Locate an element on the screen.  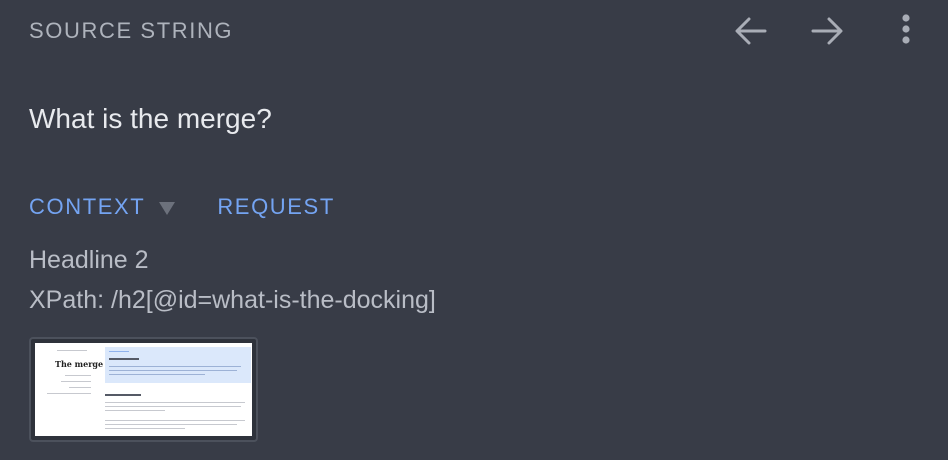
next-button is located at coordinates (827, 31).